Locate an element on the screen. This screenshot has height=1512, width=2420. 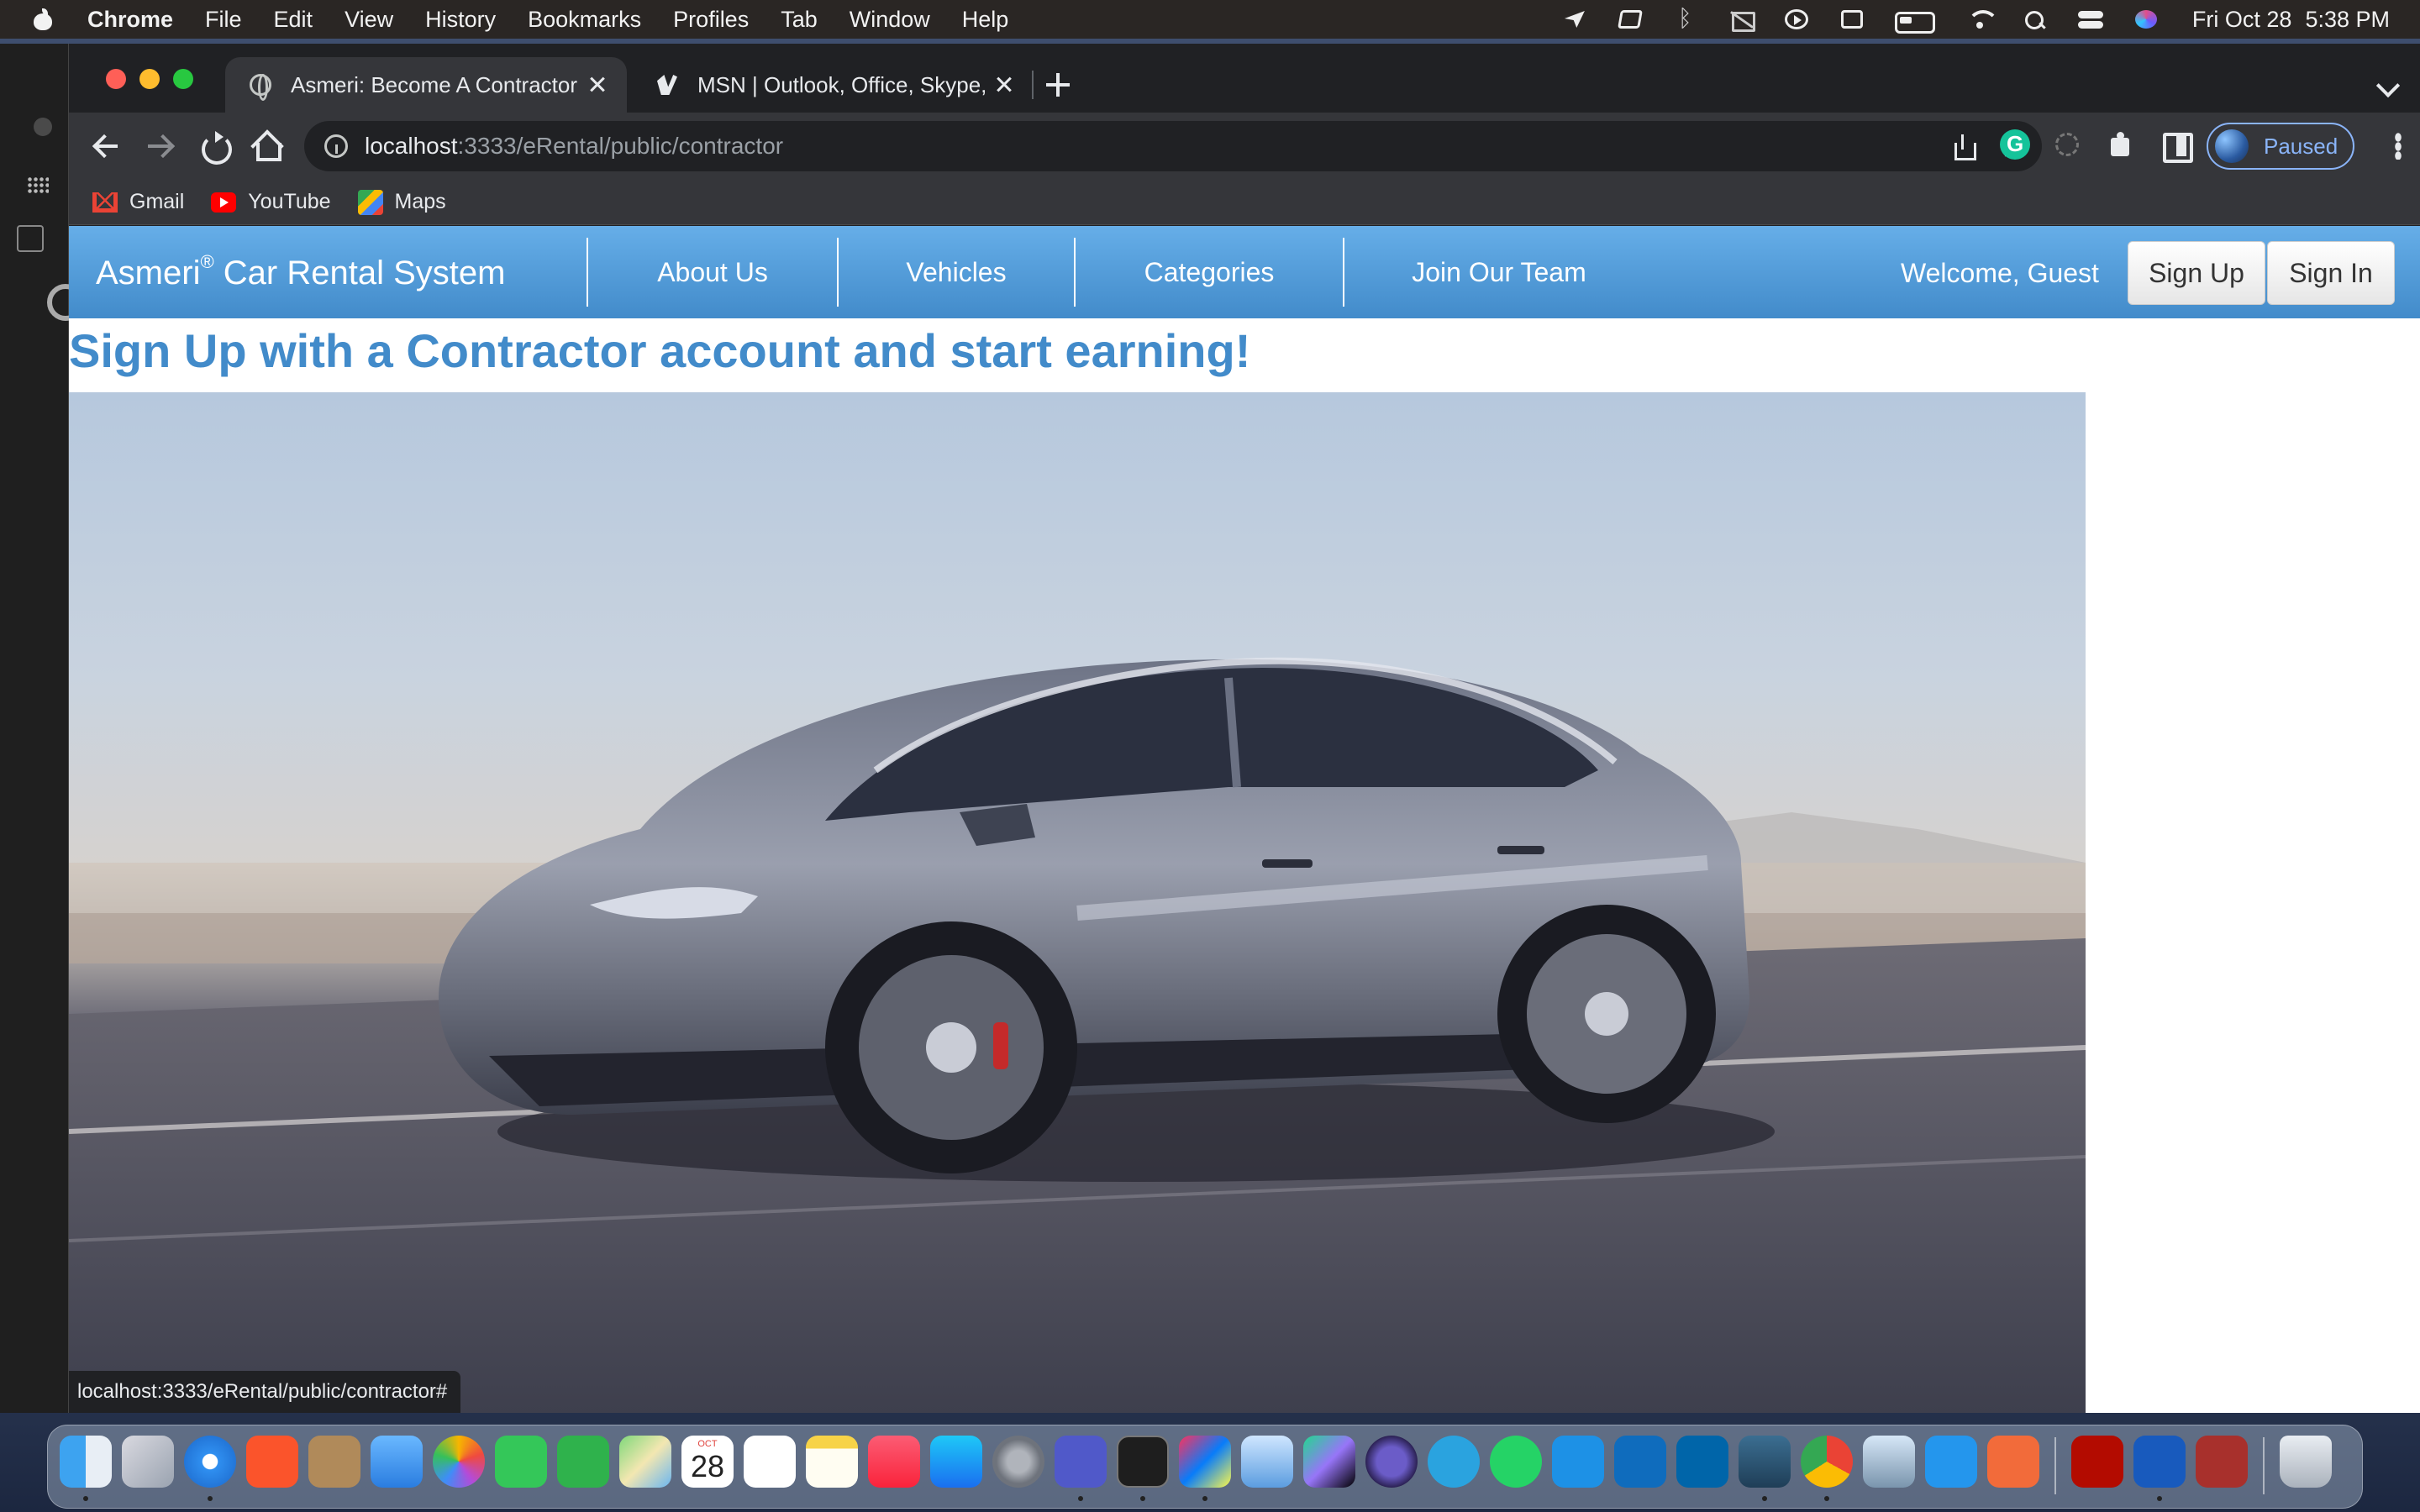
sign-in-button: Sign In is located at coordinates (2331, 273).